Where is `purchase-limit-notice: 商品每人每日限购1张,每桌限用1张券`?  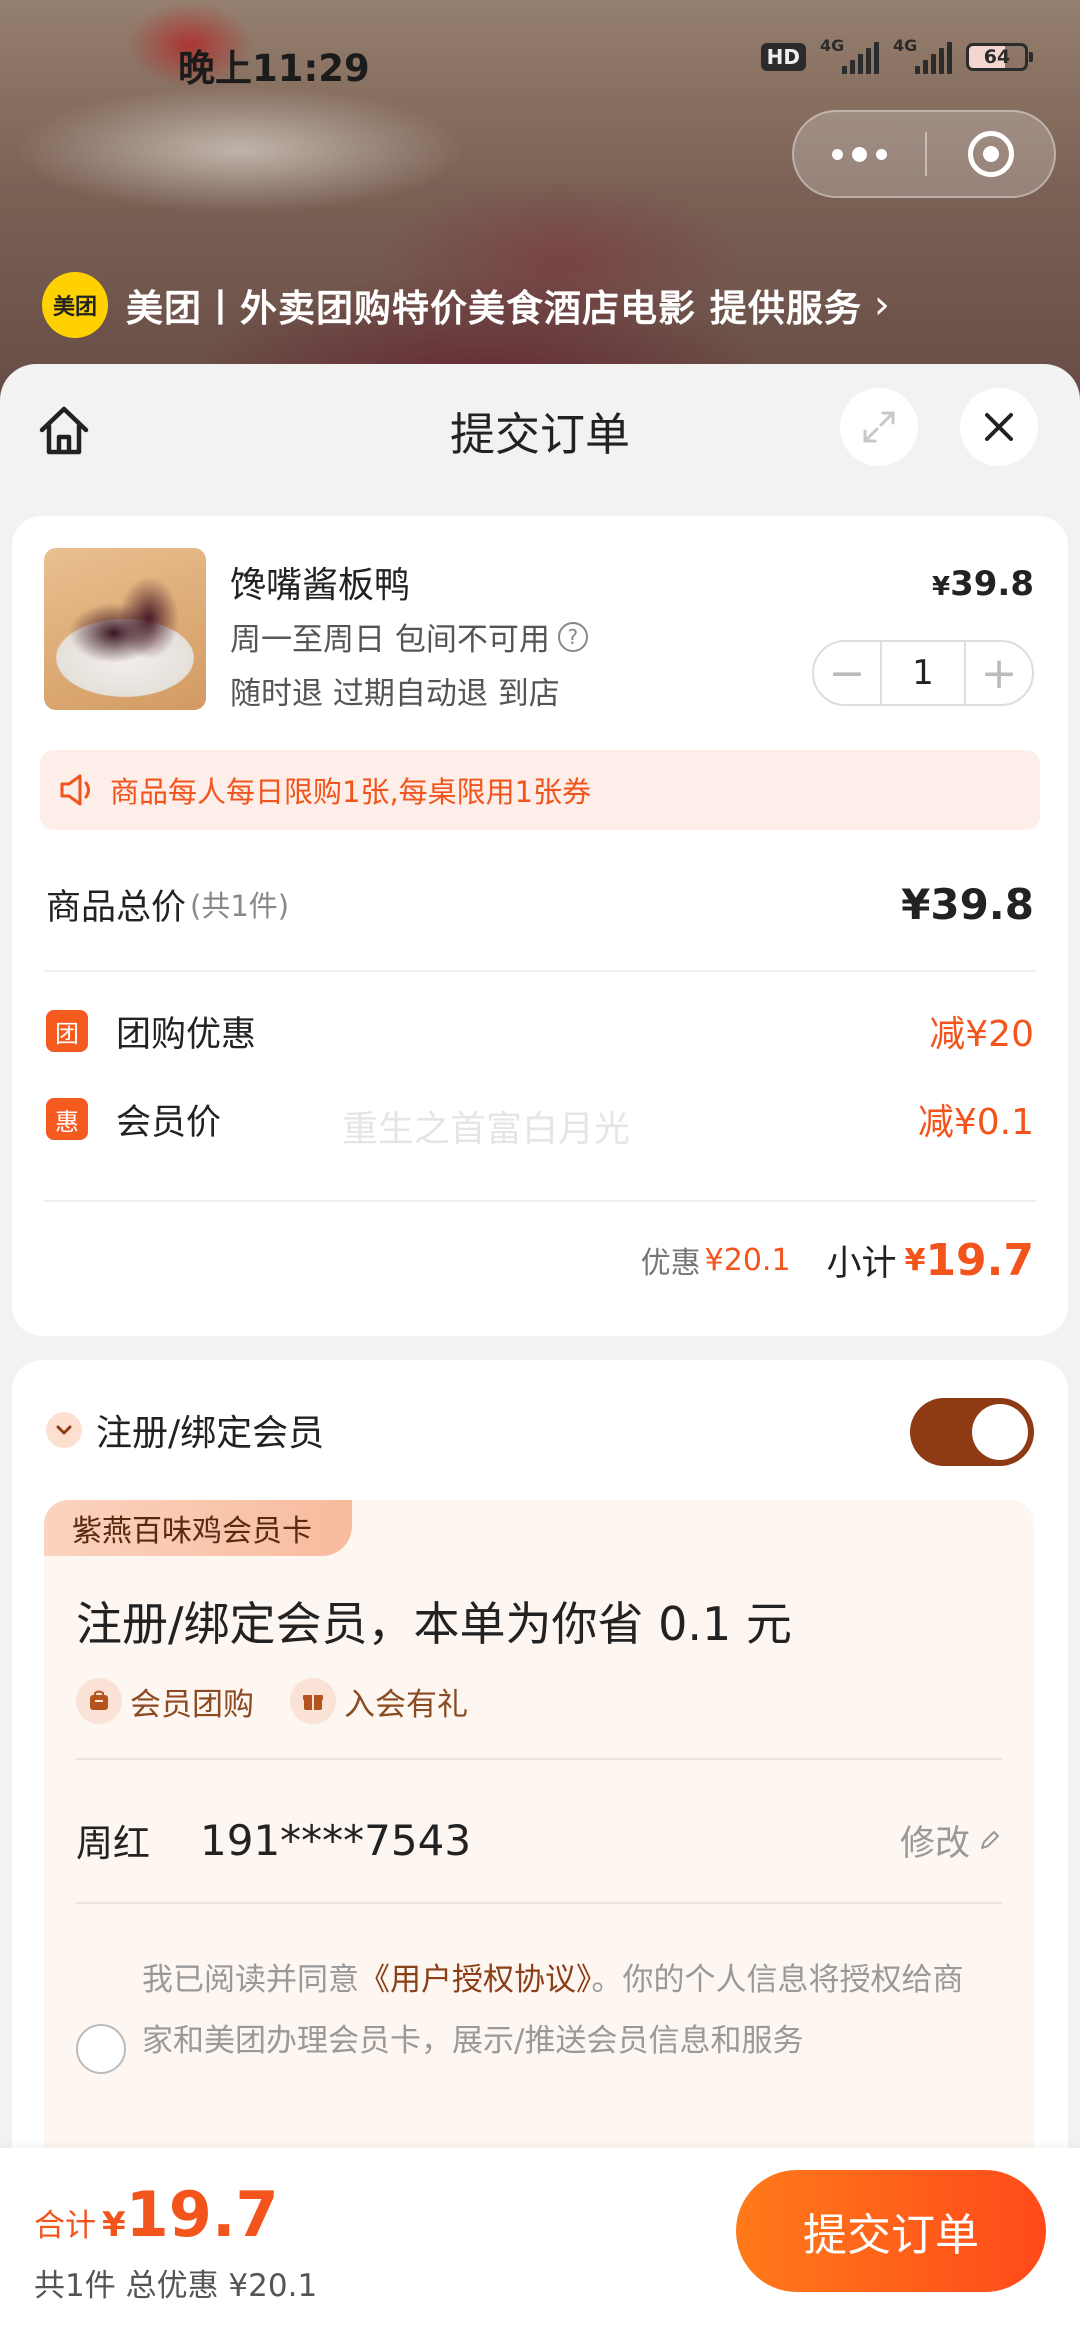
purchase-limit-notice: 商品每人每日限购1张,每桌限用1张券 is located at coordinates (540, 790).